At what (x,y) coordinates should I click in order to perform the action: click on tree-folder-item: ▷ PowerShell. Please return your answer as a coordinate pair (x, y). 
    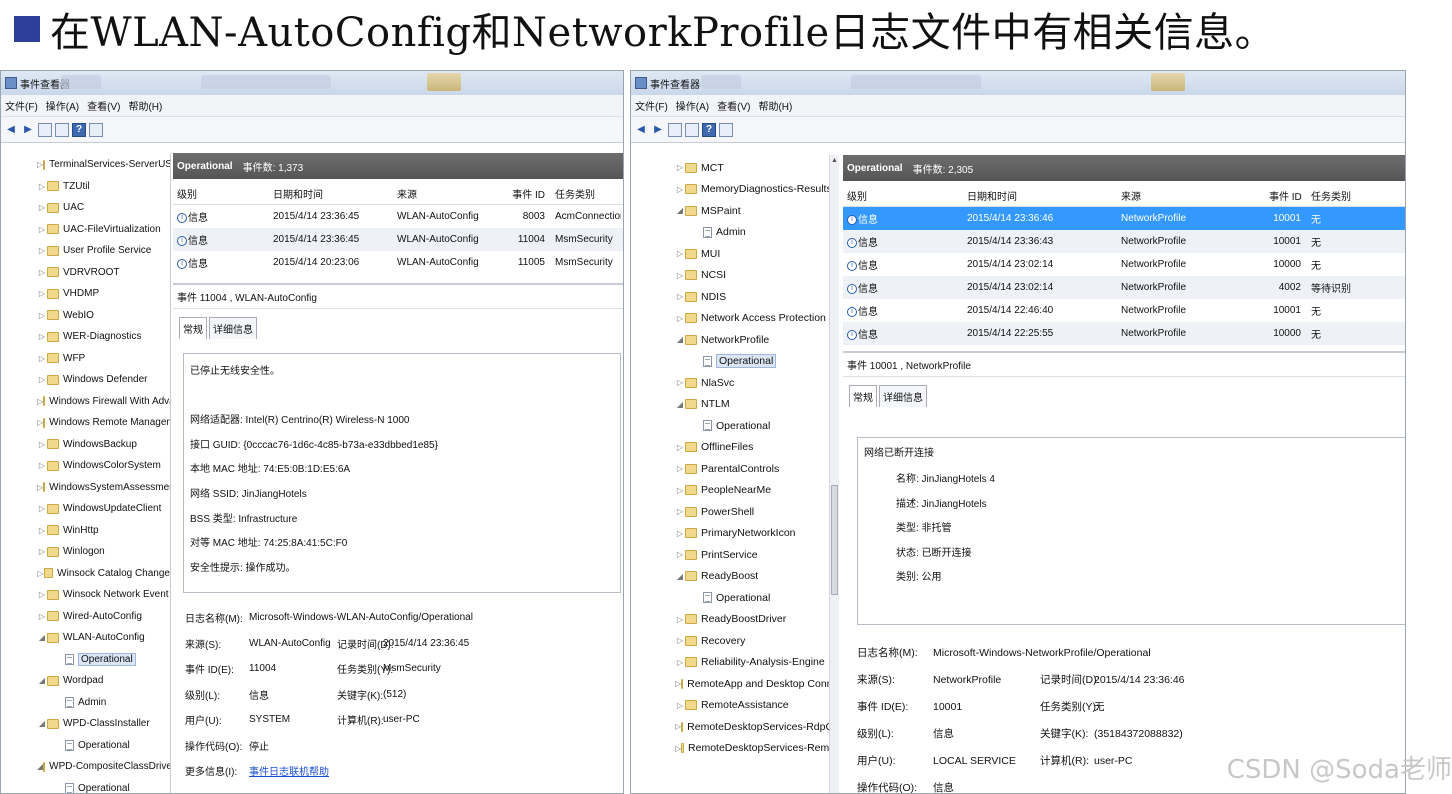
    Looking at the image, I should click on (756, 512).